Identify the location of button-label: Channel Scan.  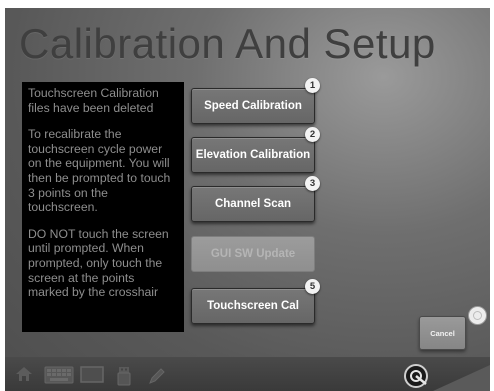
(253, 204).